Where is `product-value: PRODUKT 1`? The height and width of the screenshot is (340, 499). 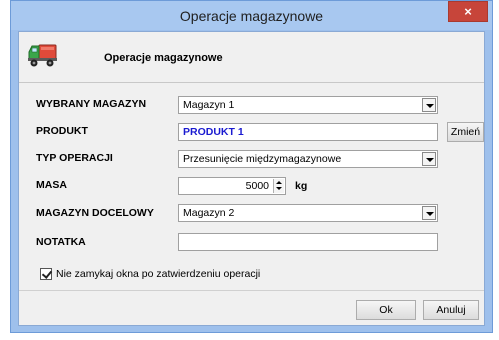 product-value: PRODUKT 1 is located at coordinates (213, 132).